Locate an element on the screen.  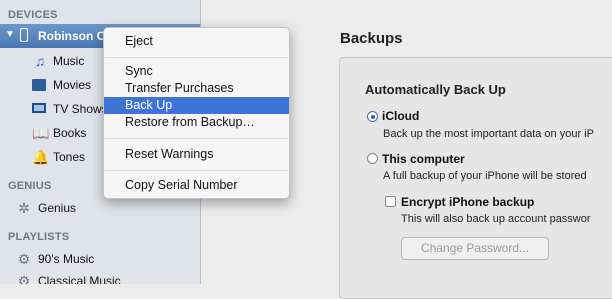
encrypt-backup-description: This will also back up account passwor is located at coordinates (496, 219).